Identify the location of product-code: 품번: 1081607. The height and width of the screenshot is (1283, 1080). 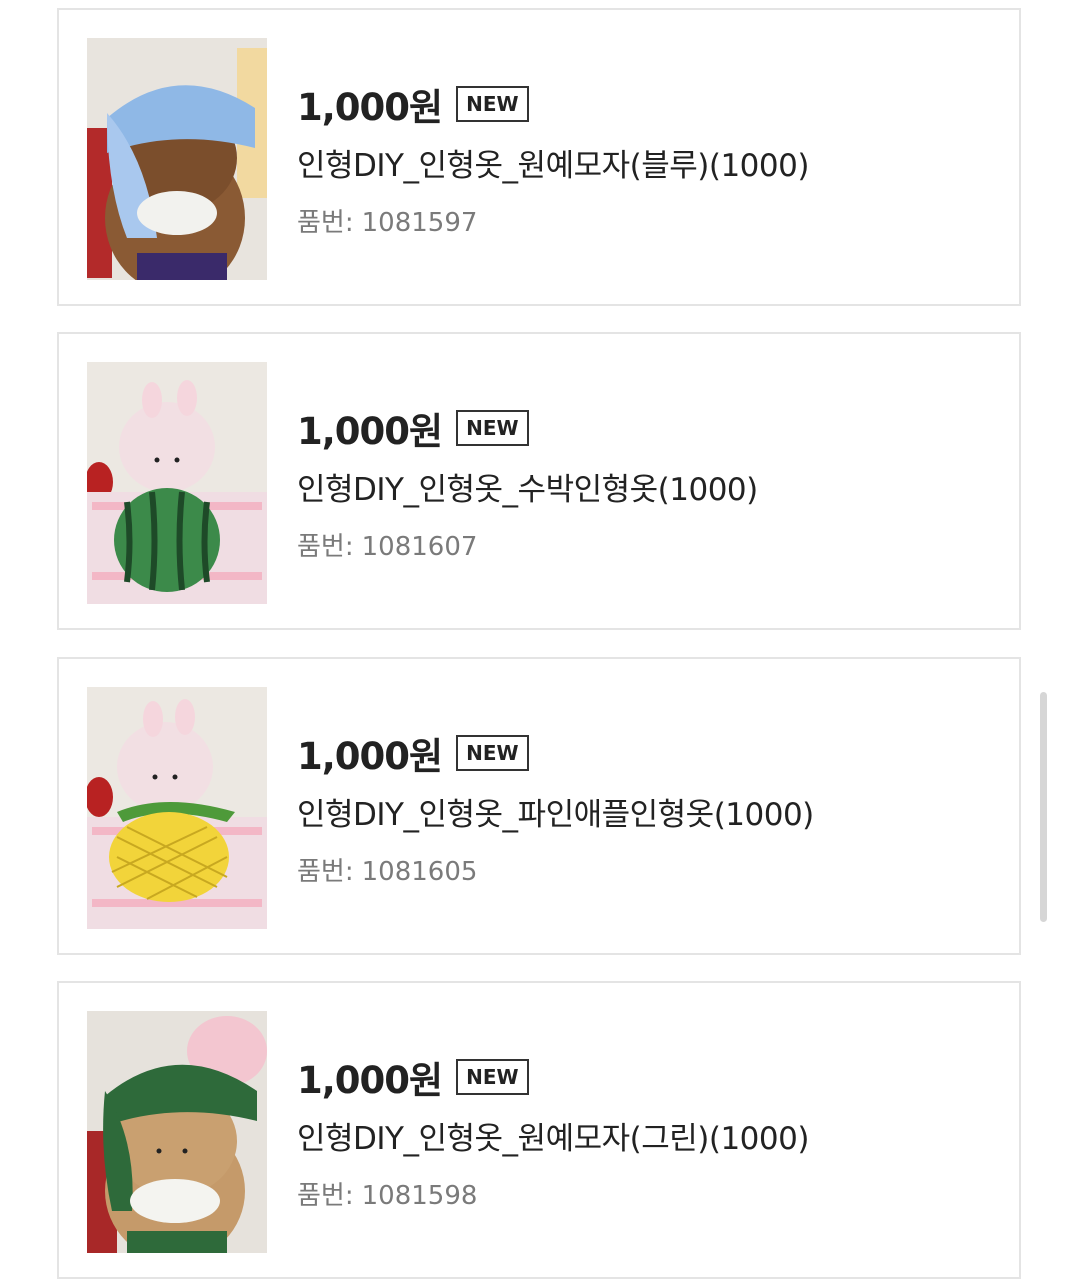
(387, 544).